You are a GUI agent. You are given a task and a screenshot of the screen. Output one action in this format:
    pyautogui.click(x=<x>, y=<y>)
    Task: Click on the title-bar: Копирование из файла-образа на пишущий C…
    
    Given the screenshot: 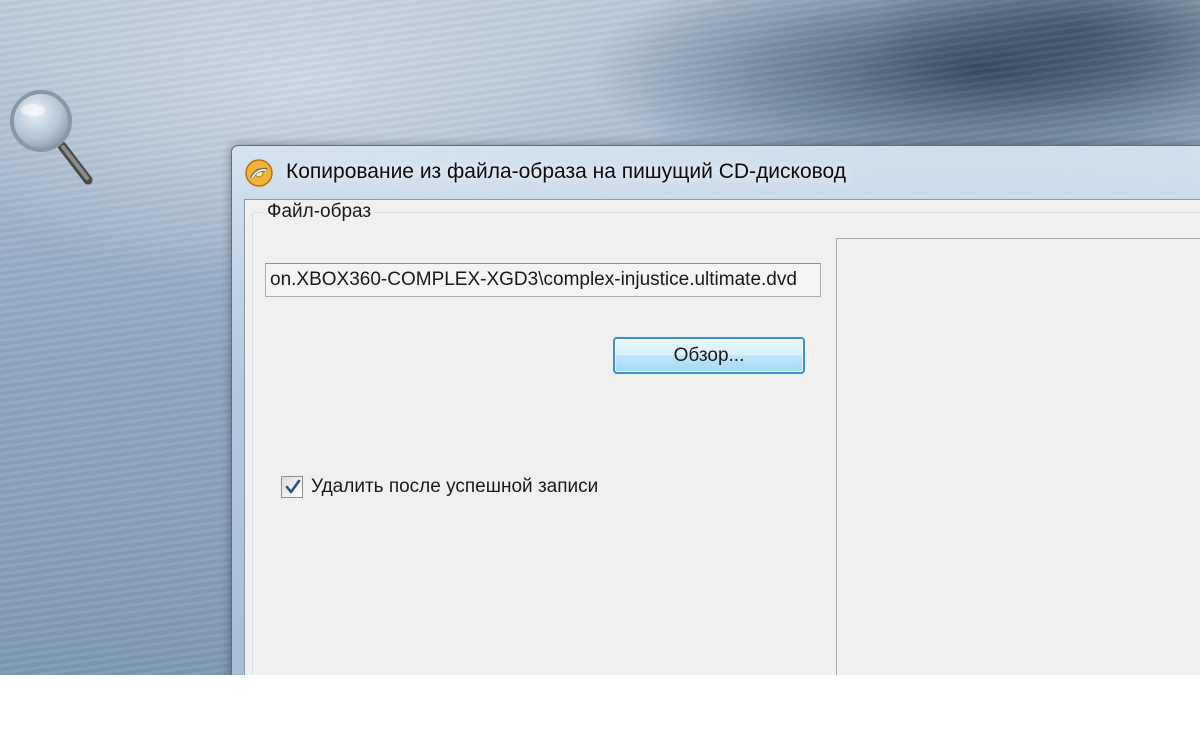 What is the action you would take?
    pyautogui.click(x=716, y=172)
    